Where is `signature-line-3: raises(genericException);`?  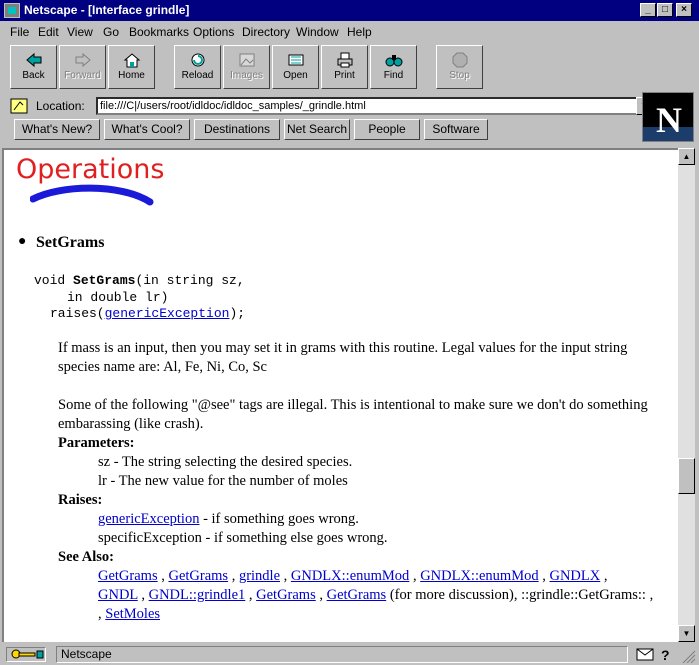 signature-line-3: raises(genericException); is located at coordinates (147, 313).